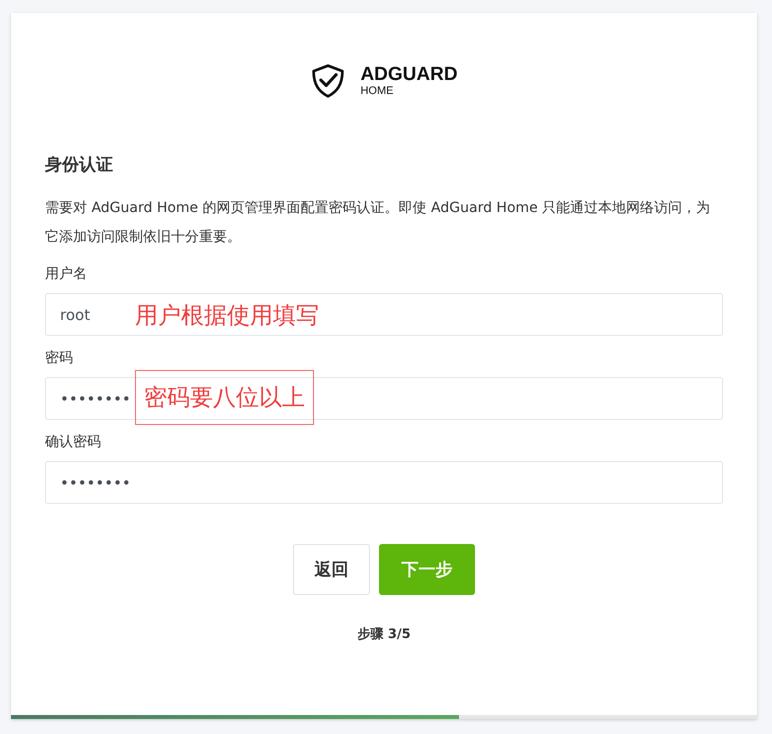 This screenshot has height=734, width=772. I want to click on step-indicator: 步骤 3/5, so click(384, 634).